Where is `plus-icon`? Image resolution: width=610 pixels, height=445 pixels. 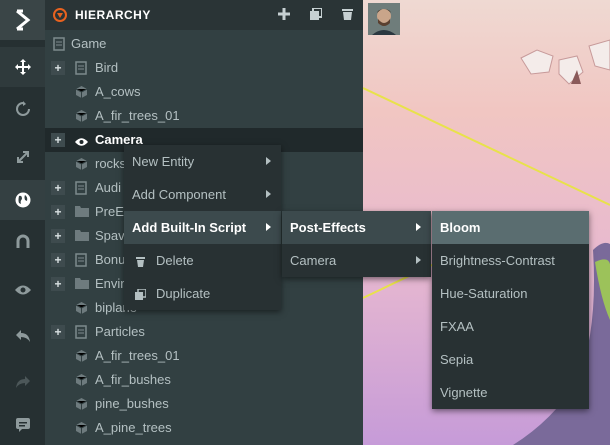
plus-icon is located at coordinates (284, 15).